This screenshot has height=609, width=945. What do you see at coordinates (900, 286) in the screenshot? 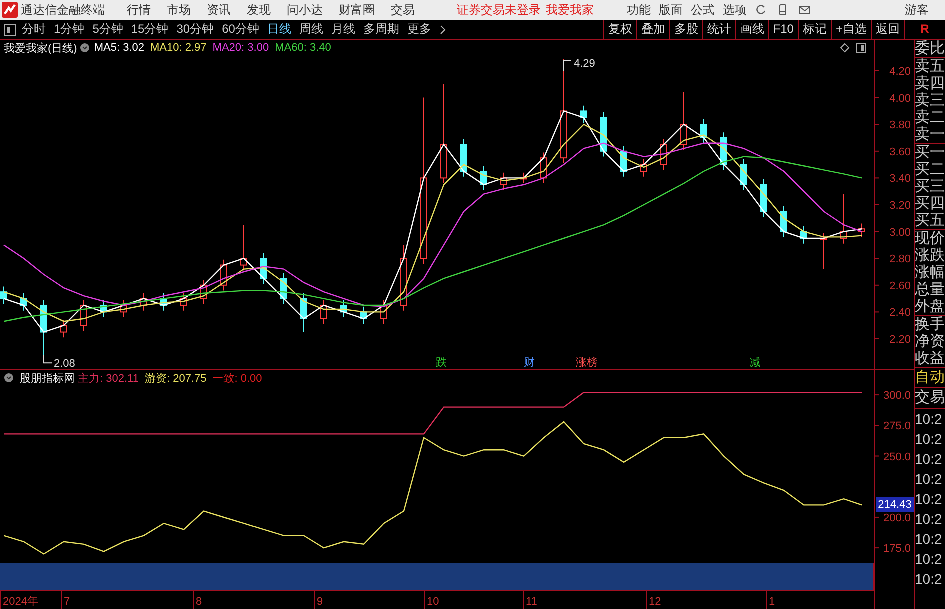
I see `axis-label: 2.60` at bounding box center [900, 286].